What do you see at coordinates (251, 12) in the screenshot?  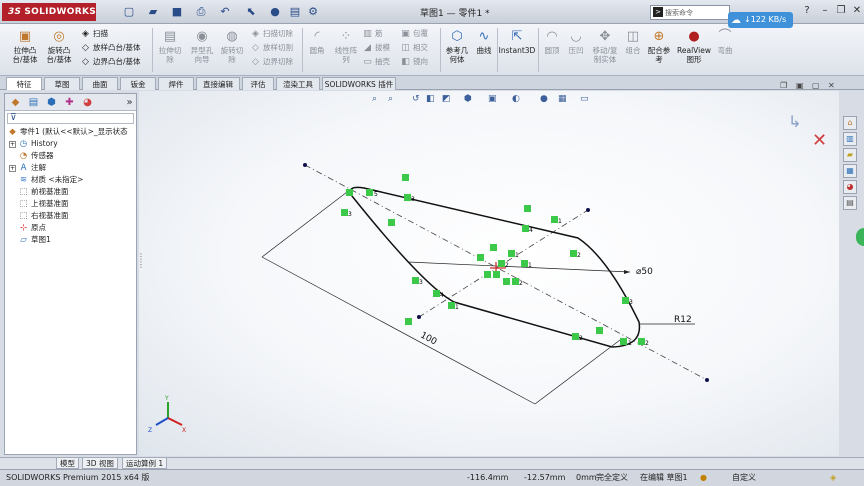 I see `select-icon: ⬉` at bounding box center [251, 12].